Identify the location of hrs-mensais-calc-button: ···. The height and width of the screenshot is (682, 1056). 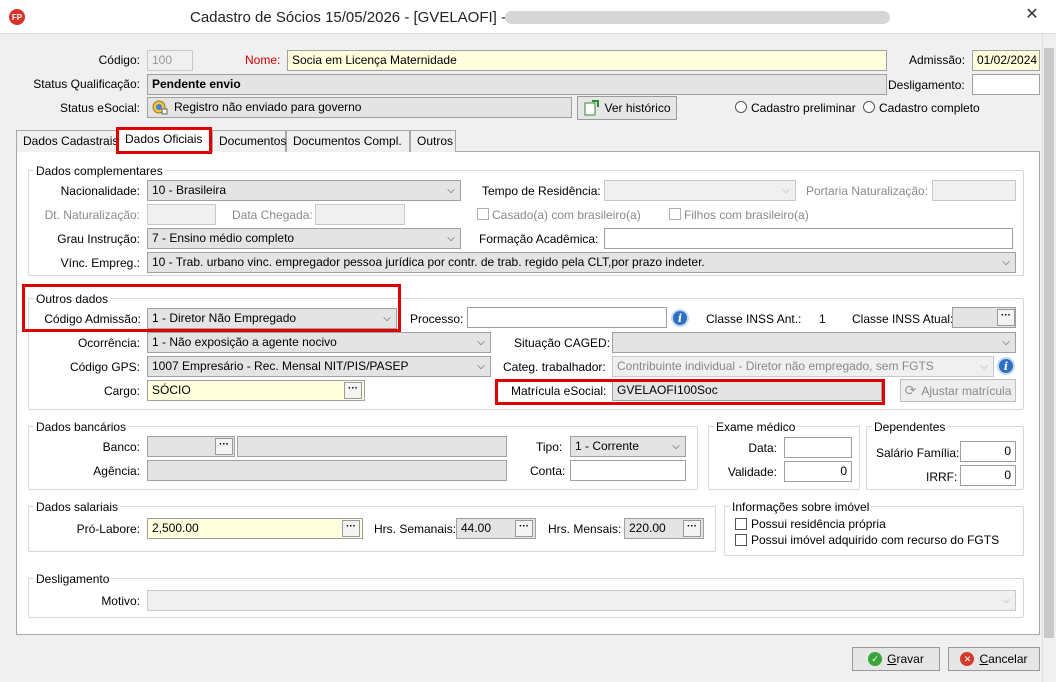
(692, 528).